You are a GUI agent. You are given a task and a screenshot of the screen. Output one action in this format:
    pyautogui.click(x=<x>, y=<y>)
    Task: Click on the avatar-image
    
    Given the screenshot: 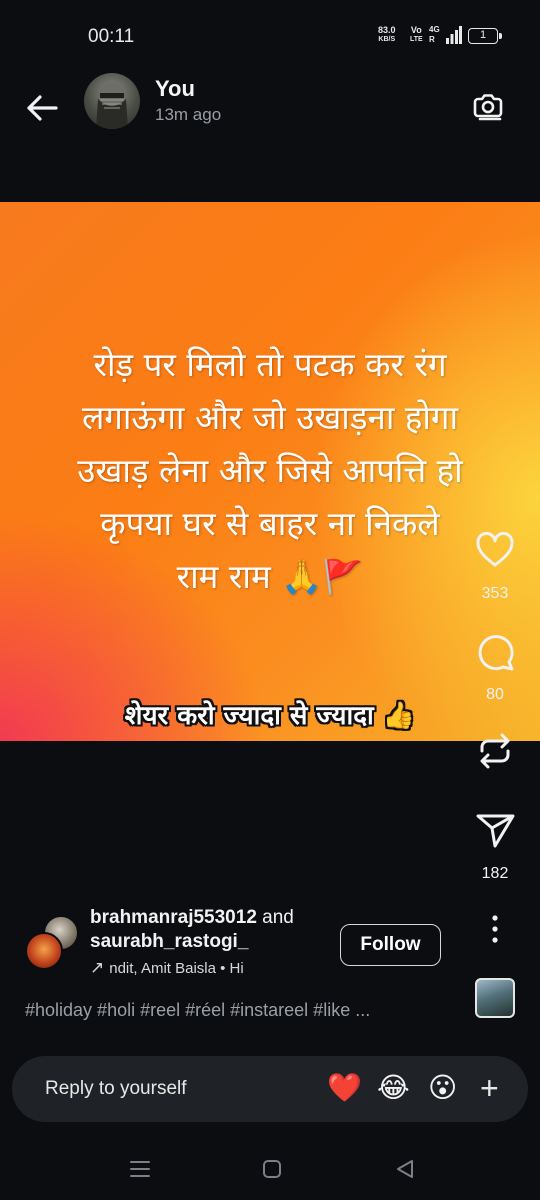 What is the action you would take?
    pyautogui.click(x=112, y=105)
    